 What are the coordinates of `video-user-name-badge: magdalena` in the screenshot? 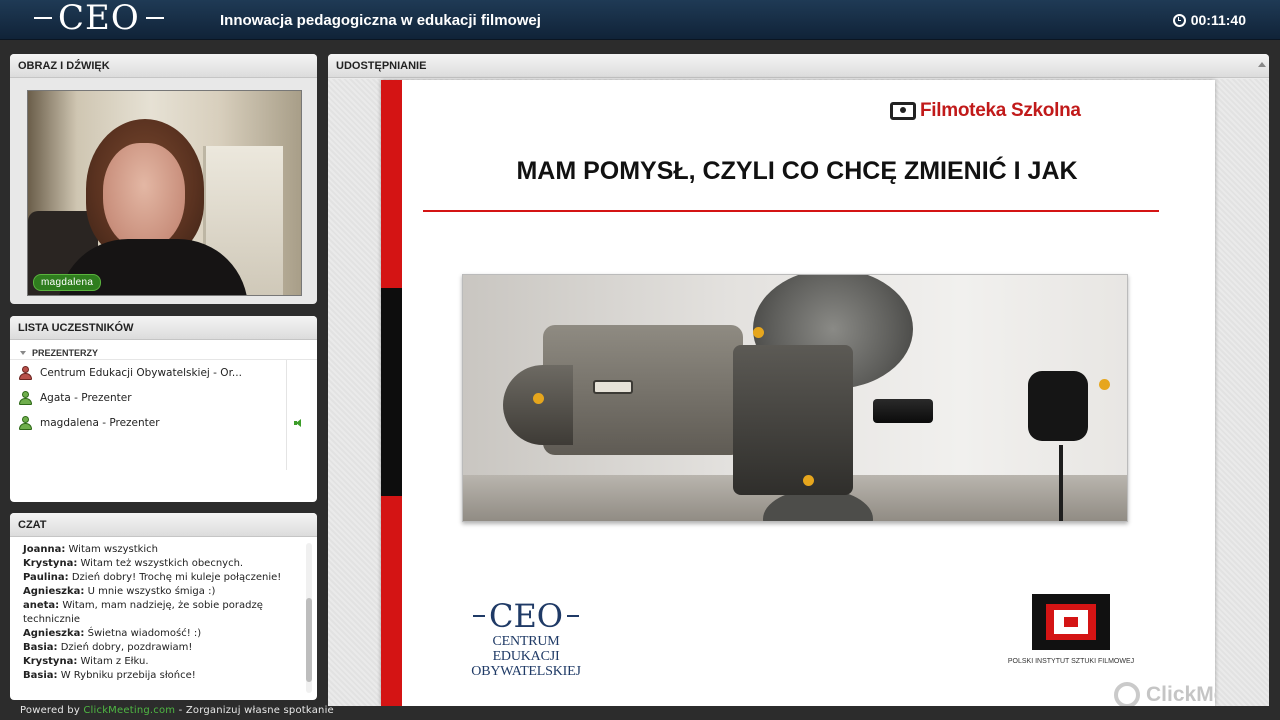 It's located at (67, 282).